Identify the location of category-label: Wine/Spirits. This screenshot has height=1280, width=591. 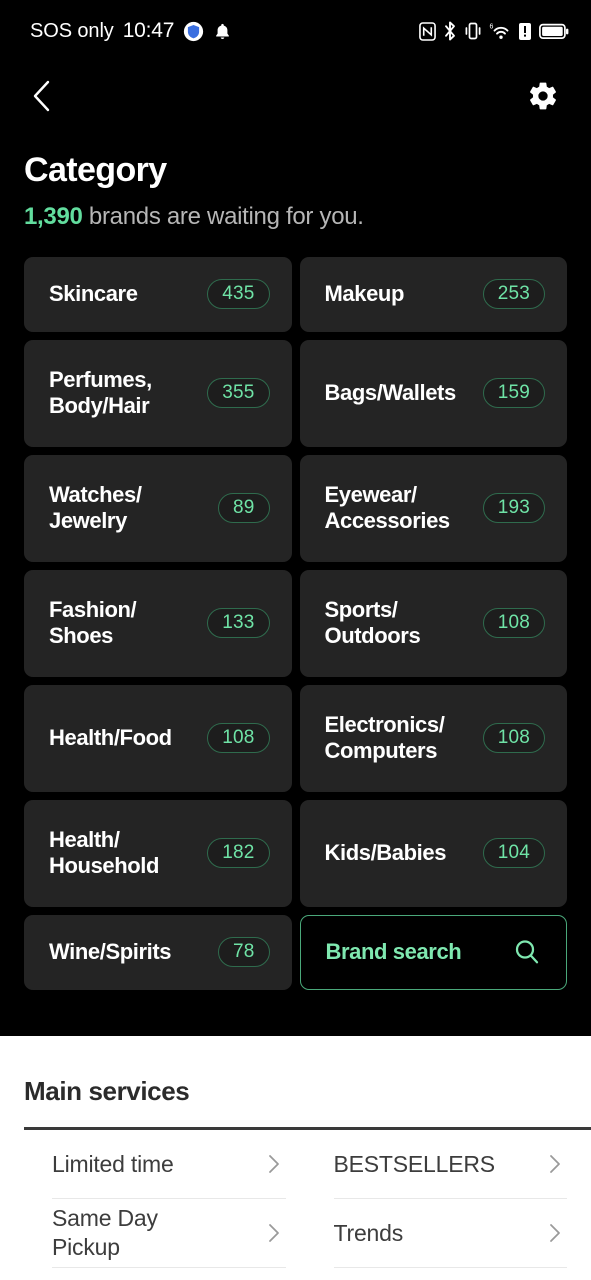
(110, 952).